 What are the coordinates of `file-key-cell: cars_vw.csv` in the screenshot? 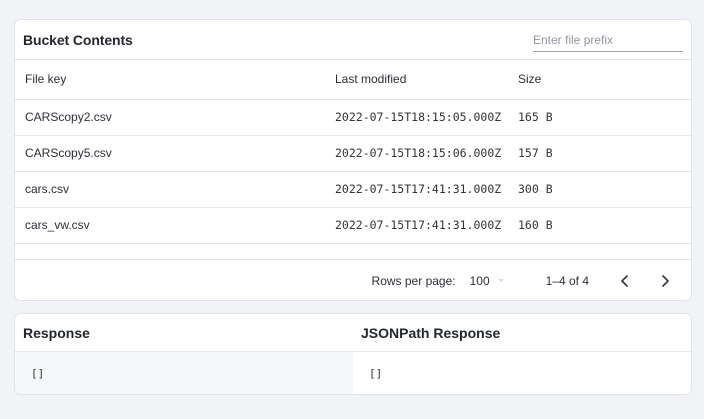 It's located at (170, 225).